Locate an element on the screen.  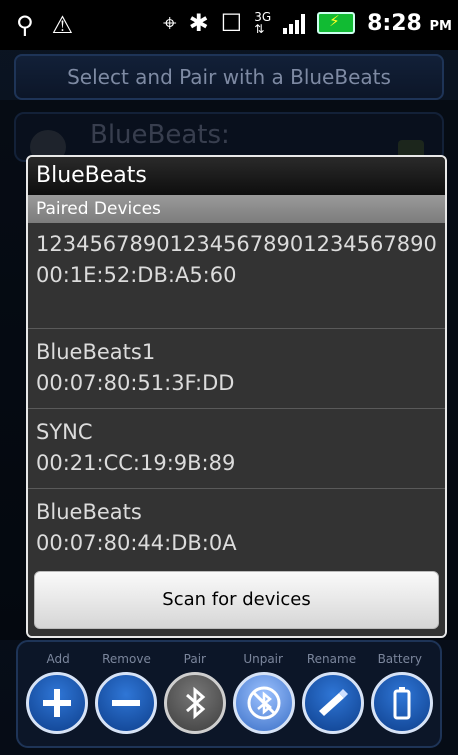
battery-icon is located at coordinates (401, 703).